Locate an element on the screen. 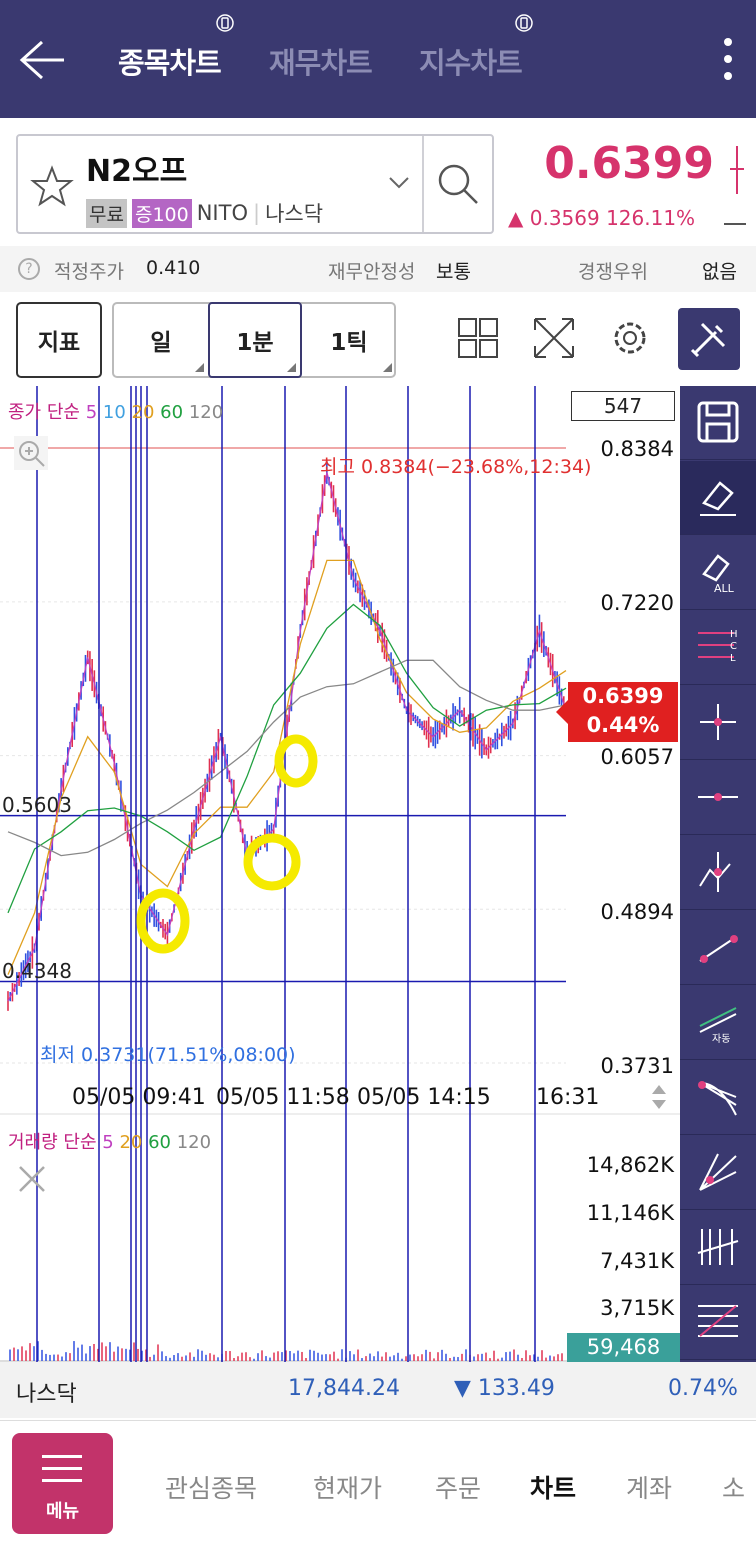 This screenshot has height=1546, width=756. svg-text: H is located at coordinates (734, 634).